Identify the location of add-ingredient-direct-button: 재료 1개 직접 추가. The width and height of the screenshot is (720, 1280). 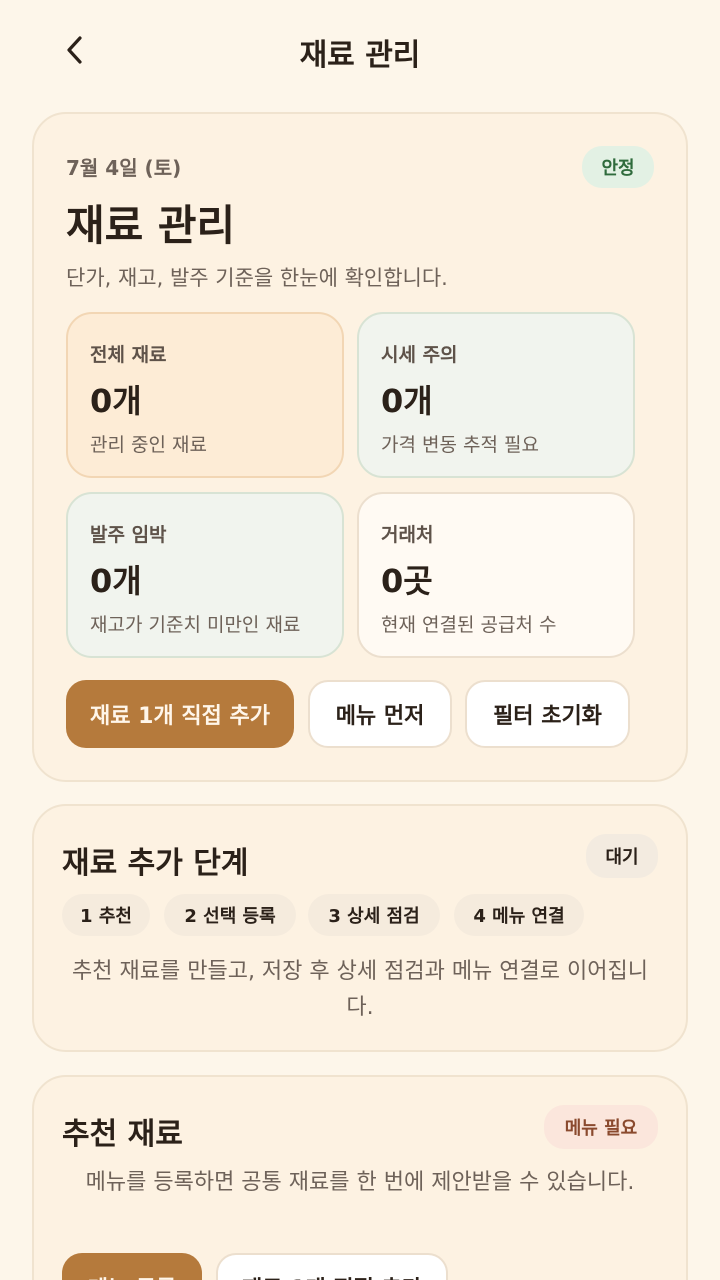
(332, 1266).